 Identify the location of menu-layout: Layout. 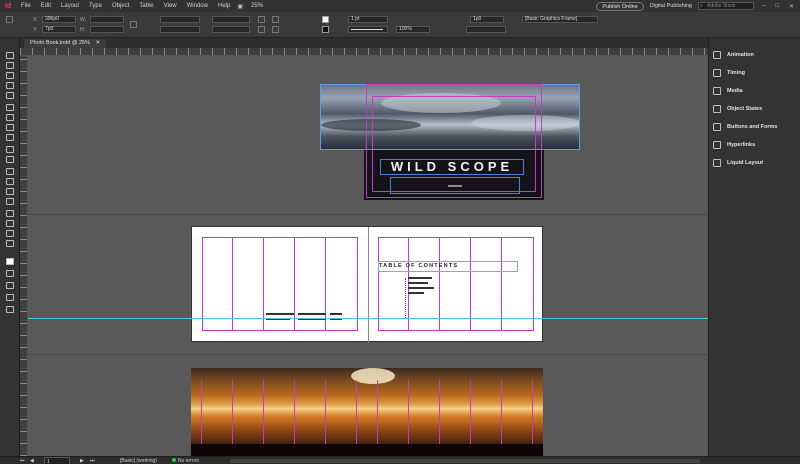
(70, 6).